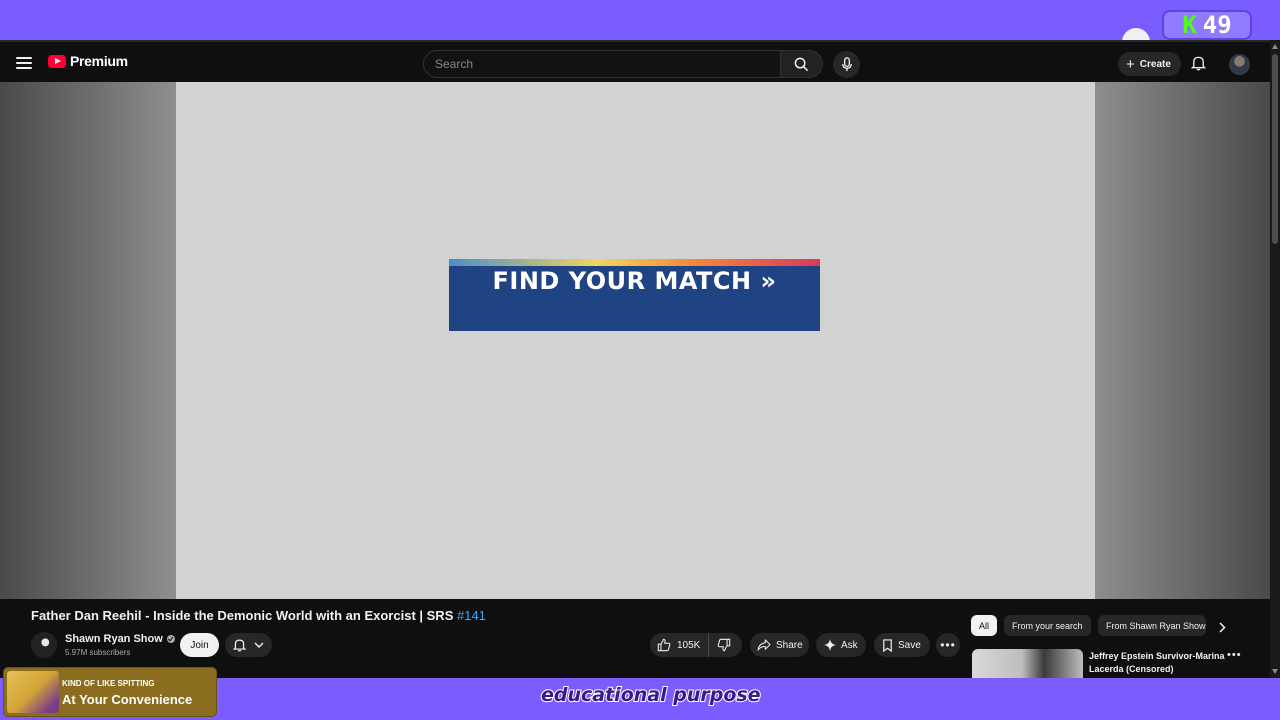 Image resolution: width=1280 pixels, height=720 pixels. What do you see at coordinates (471, 615) in the screenshot?
I see `video-hashtag-link: #141` at bounding box center [471, 615].